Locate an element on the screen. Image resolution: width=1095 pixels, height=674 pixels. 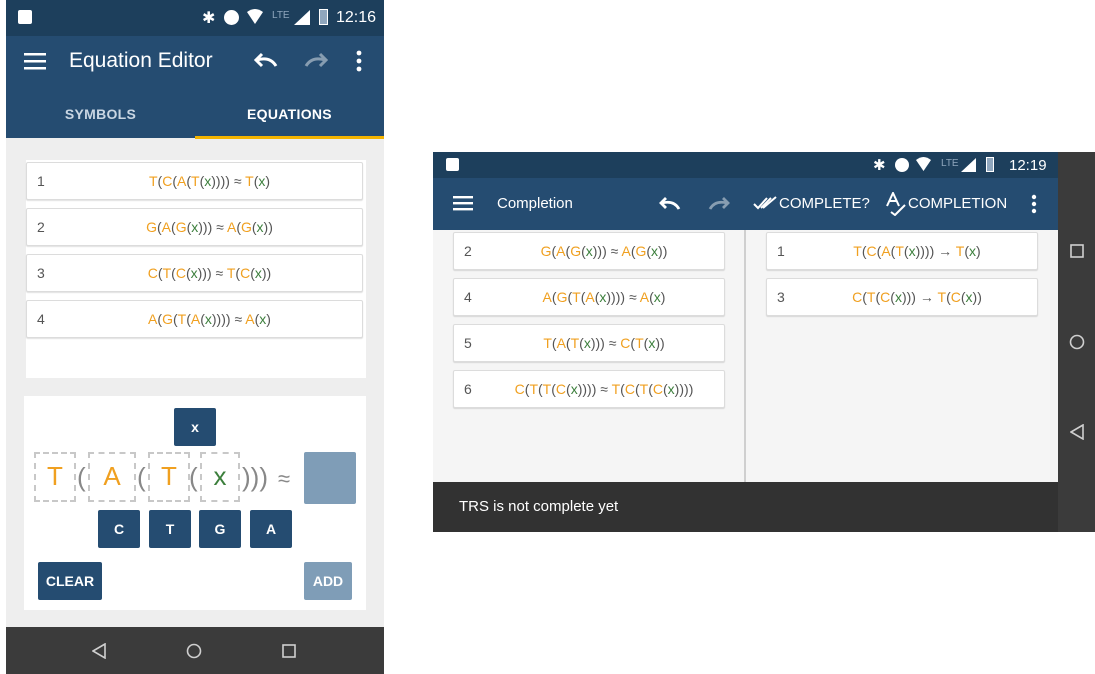
clear-button: CLEAR is located at coordinates (70, 581).